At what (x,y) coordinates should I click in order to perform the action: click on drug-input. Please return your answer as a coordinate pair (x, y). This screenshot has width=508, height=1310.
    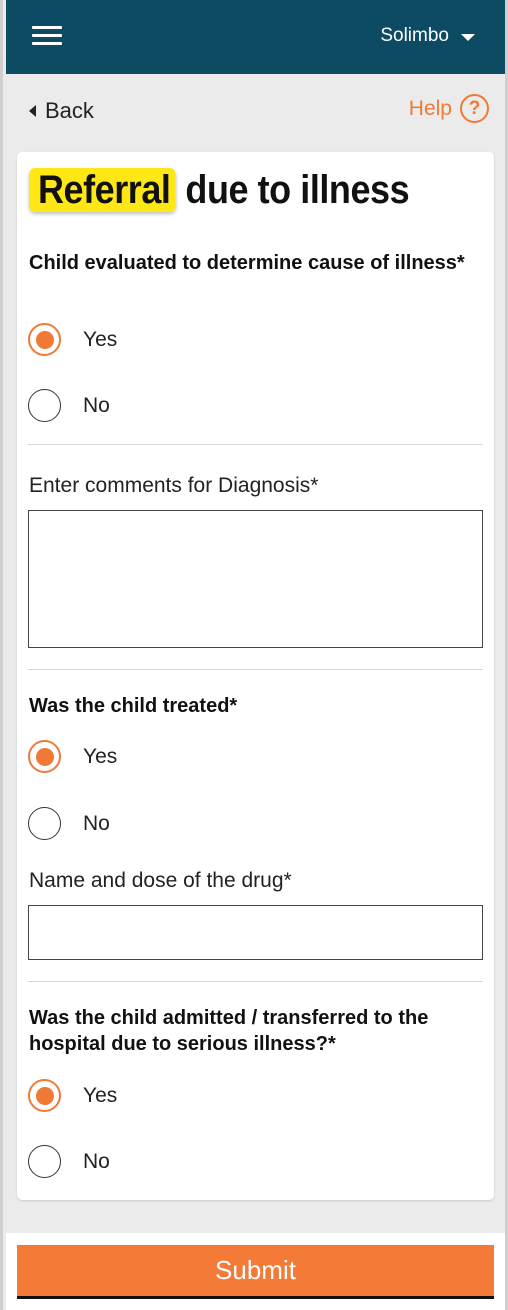
    Looking at the image, I should click on (255, 932).